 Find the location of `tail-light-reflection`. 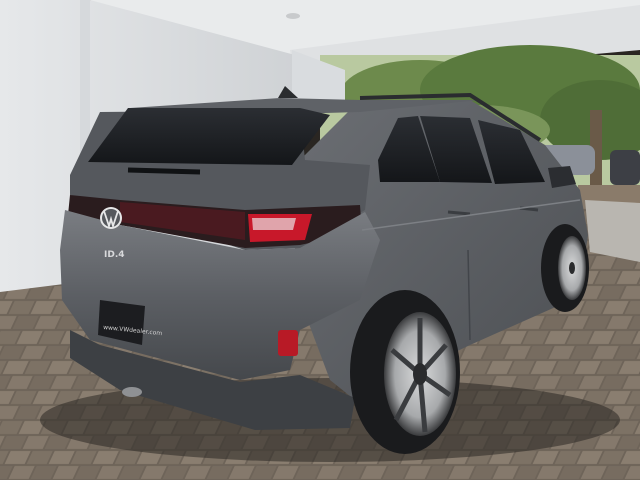

tail-light-reflection is located at coordinates (274, 224).